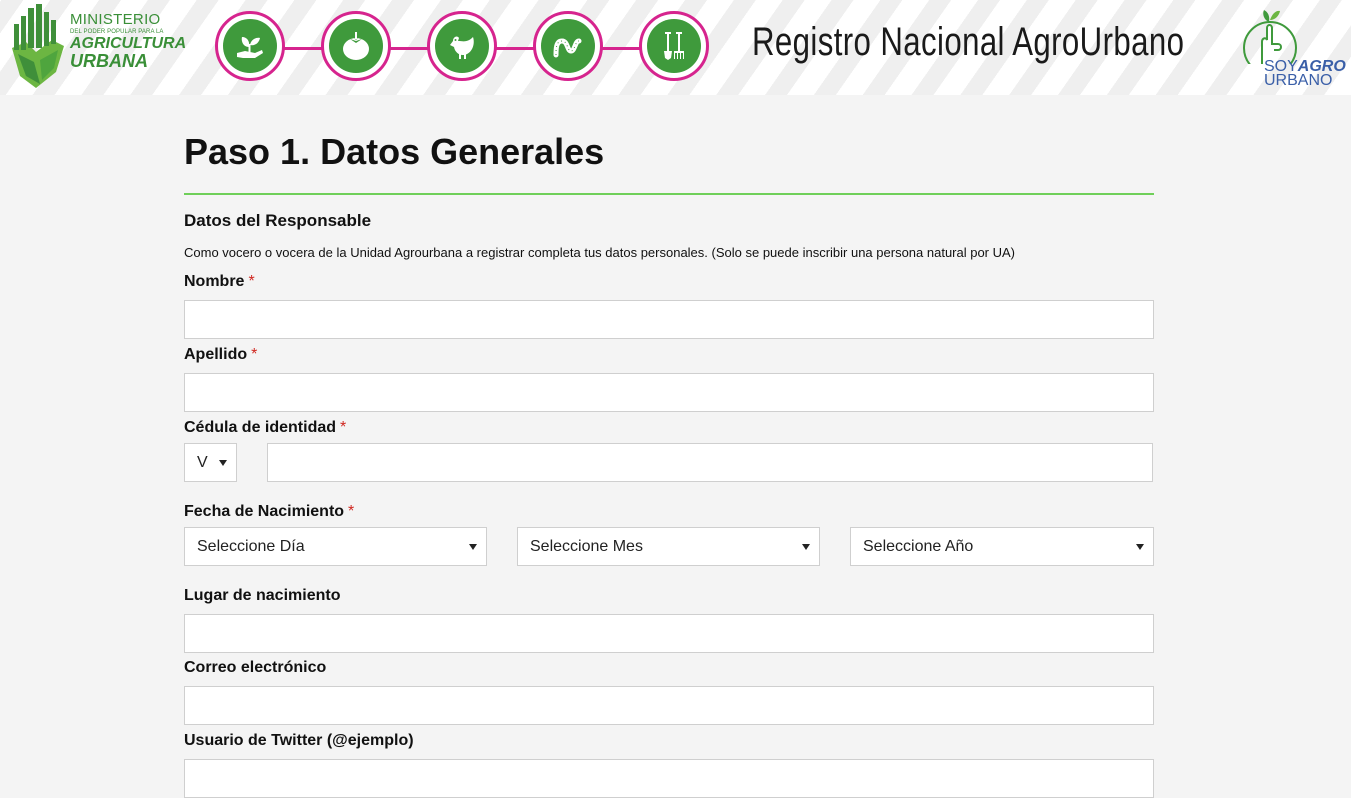  I want to click on twitter-input, so click(669, 778).